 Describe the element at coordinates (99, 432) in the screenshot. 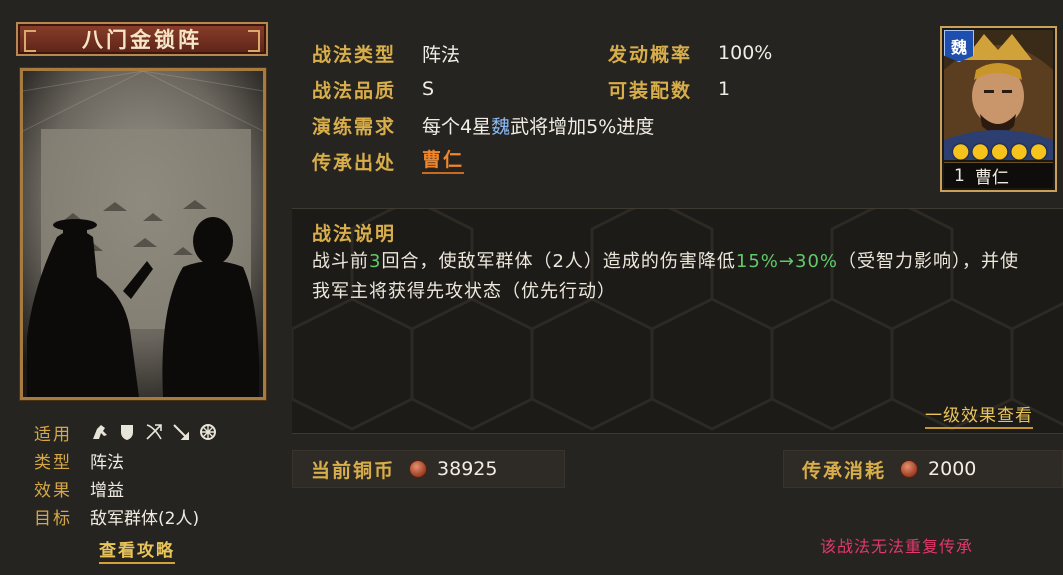

I see `cavalry-icon` at that location.